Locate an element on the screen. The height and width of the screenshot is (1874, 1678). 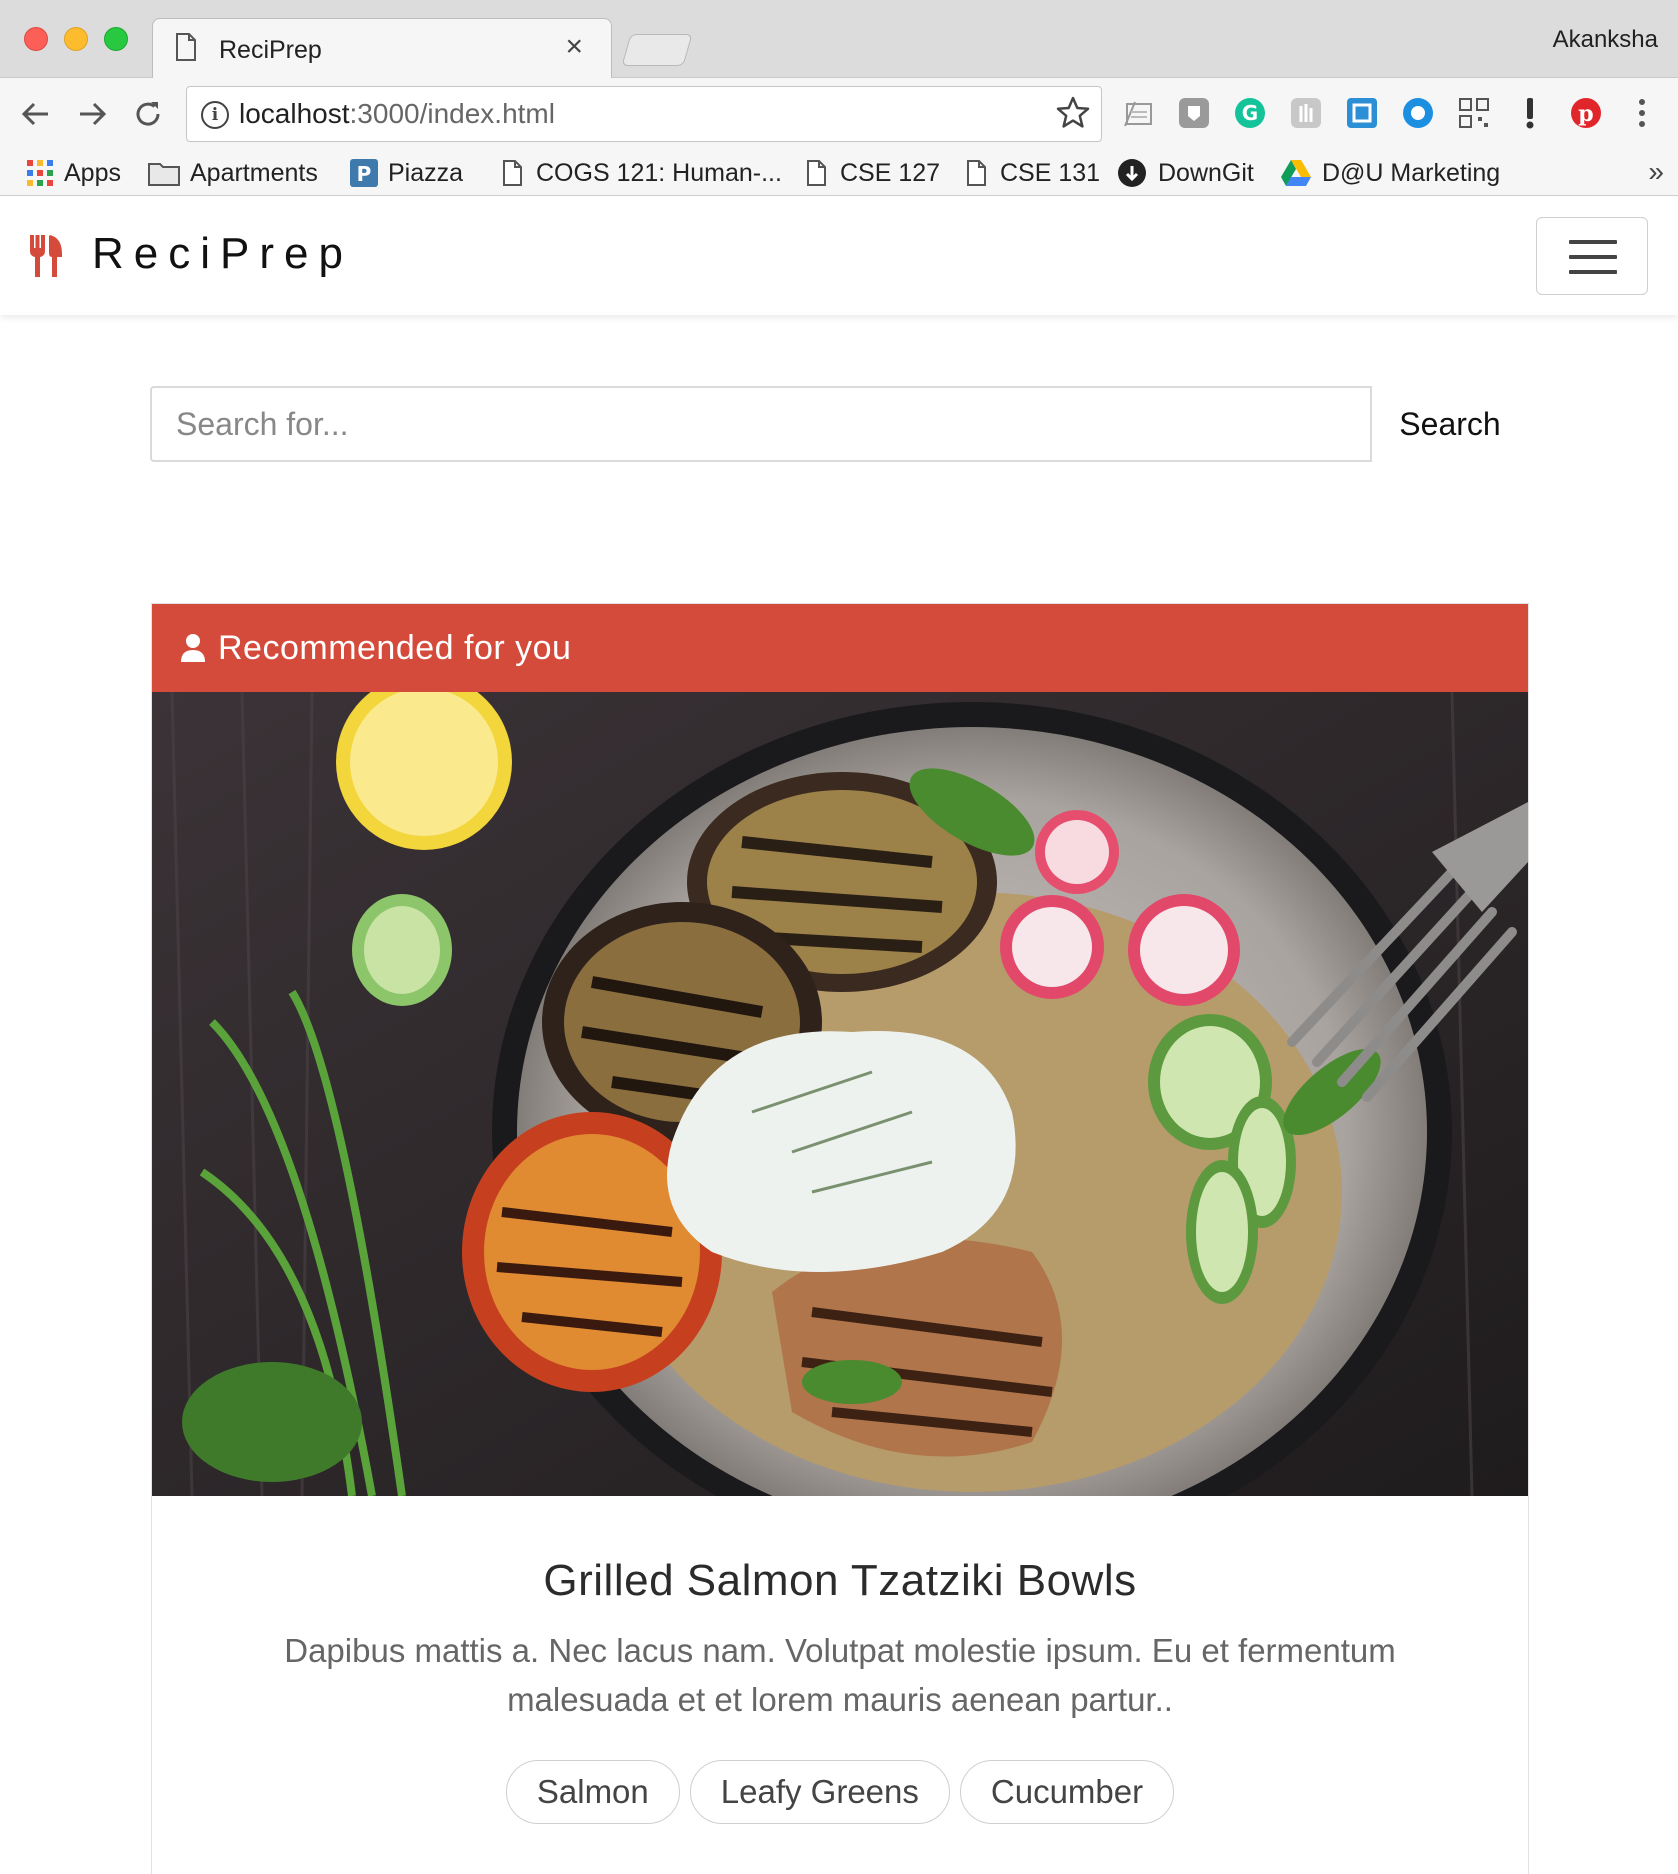
user-icon is located at coordinates (193, 648).